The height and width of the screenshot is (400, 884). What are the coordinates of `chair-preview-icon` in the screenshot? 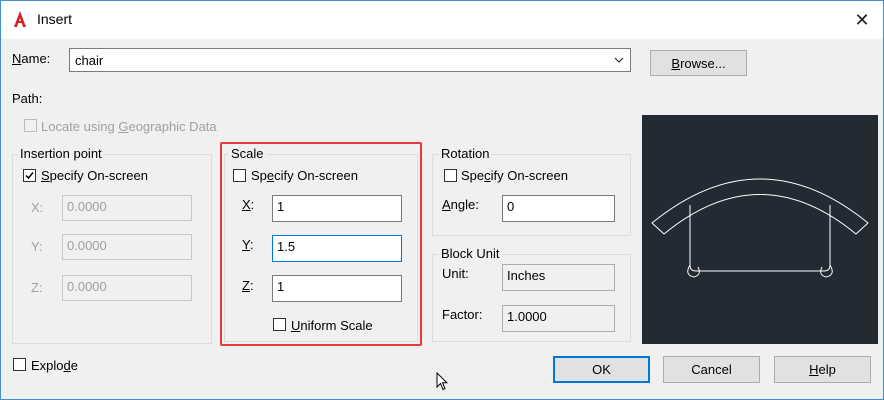 It's located at (760, 228).